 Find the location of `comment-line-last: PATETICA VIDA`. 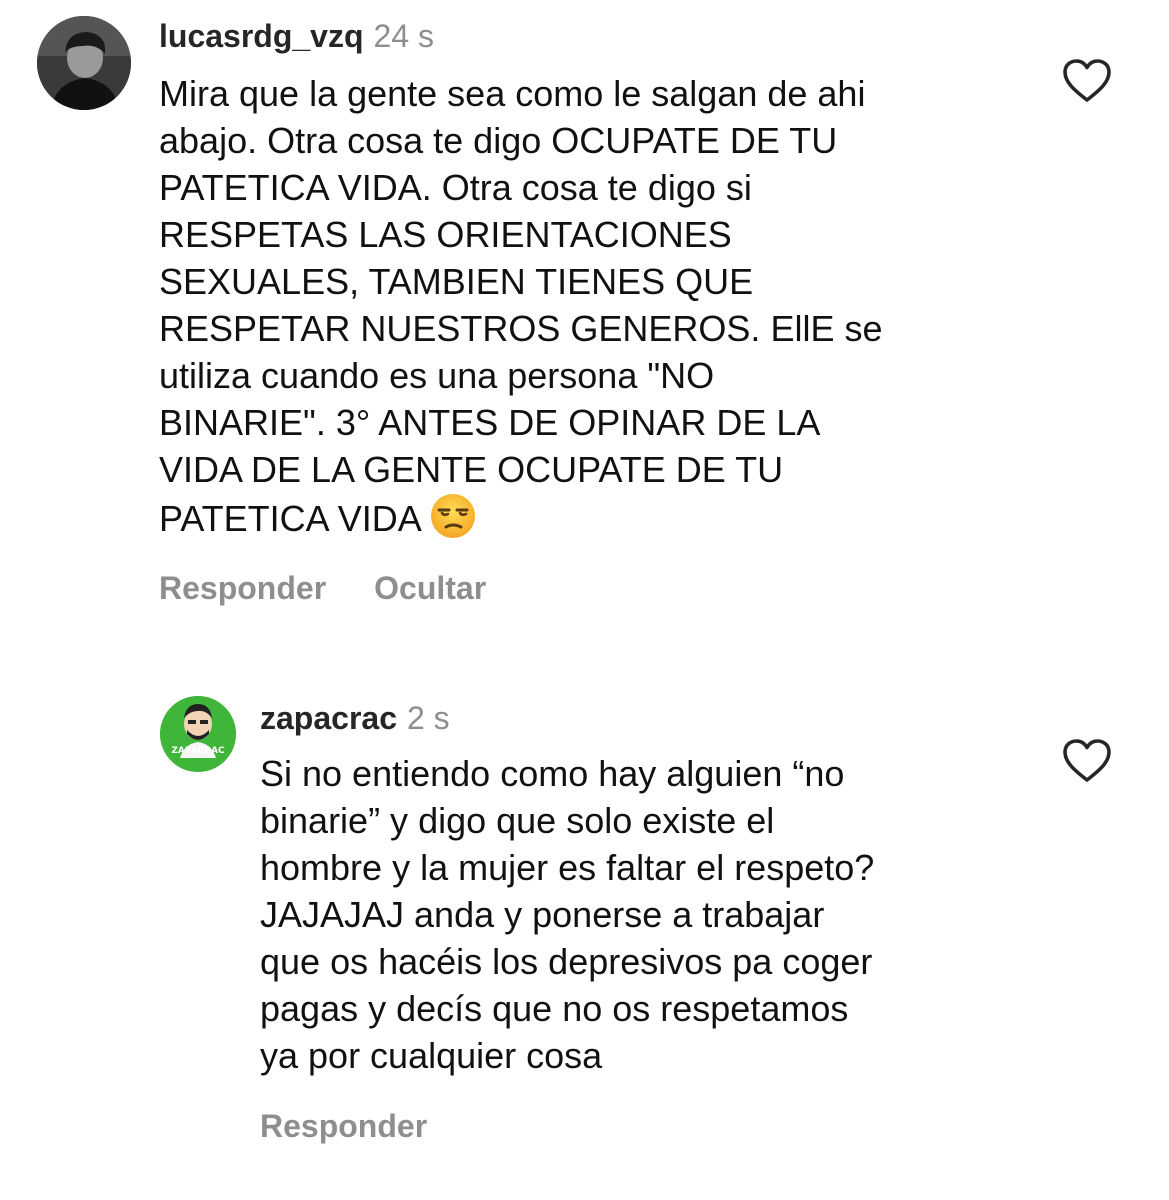

comment-line-last: PATETICA VIDA is located at coordinates (520, 521).